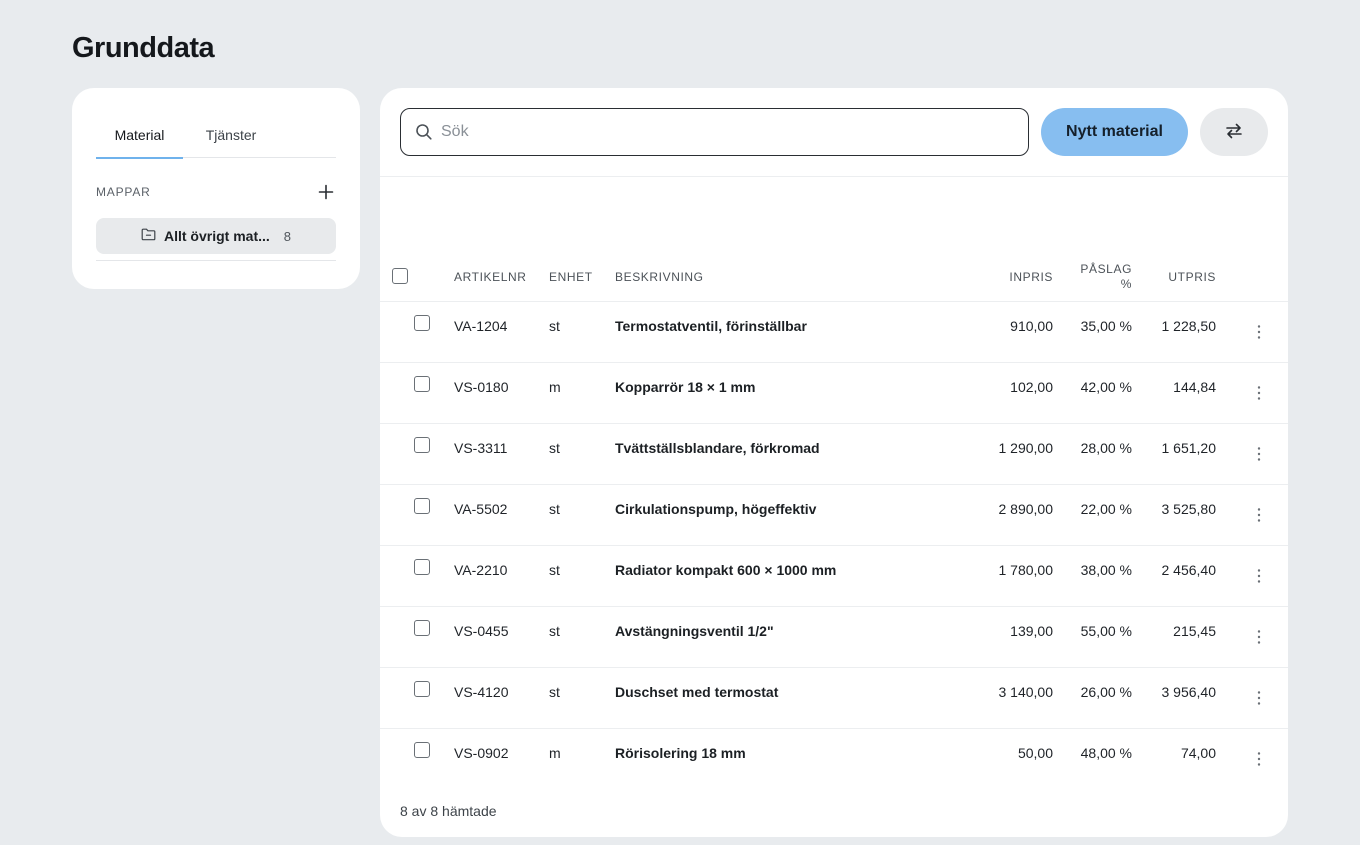  I want to click on cell-outprice: 2 456,40, so click(1189, 570).